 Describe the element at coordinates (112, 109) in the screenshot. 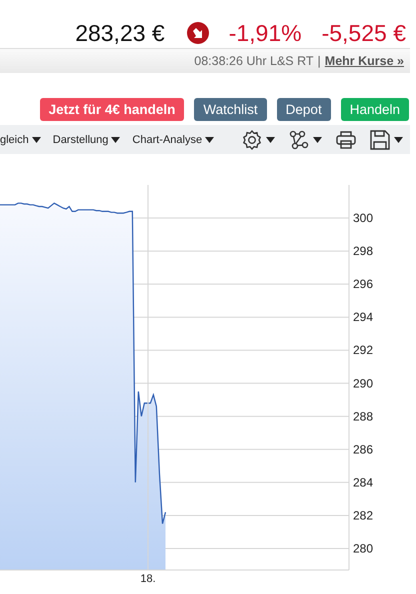

I see `trade-offer-button: Jetzt für 4€ handeln` at that location.